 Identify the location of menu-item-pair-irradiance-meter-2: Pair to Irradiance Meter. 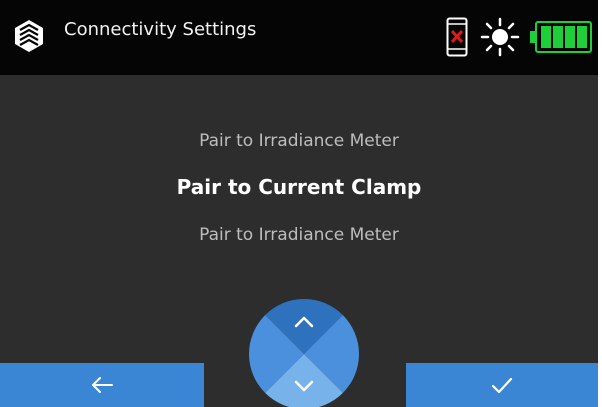
(299, 235).